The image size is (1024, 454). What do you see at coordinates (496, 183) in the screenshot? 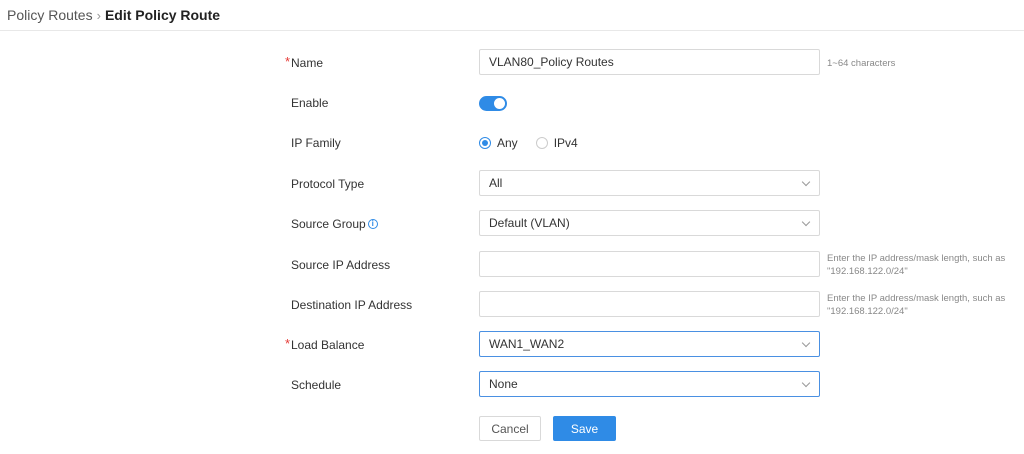
I see `protocol-type-value: All` at bounding box center [496, 183].